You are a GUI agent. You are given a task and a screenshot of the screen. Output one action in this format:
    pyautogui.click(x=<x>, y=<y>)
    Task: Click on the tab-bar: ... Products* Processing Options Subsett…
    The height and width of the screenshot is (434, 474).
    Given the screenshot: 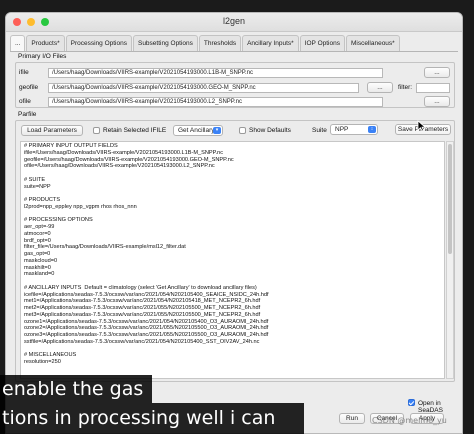 What is the action you would take?
    pyautogui.click(x=234, y=43)
    